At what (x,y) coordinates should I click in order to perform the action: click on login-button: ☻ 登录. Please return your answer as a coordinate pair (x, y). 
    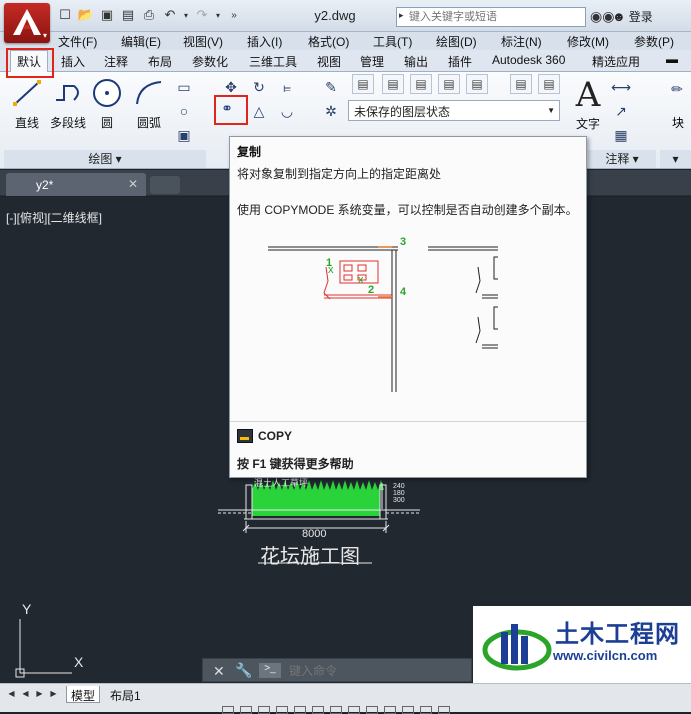
    Looking at the image, I should click on (632, 16).